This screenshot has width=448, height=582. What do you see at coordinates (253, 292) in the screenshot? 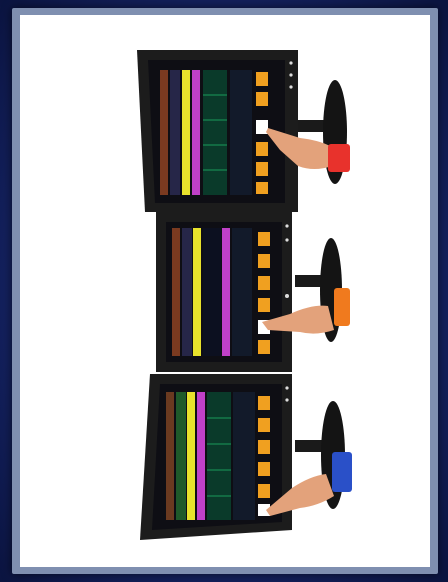
I see `monitor-middle` at bounding box center [253, 292].